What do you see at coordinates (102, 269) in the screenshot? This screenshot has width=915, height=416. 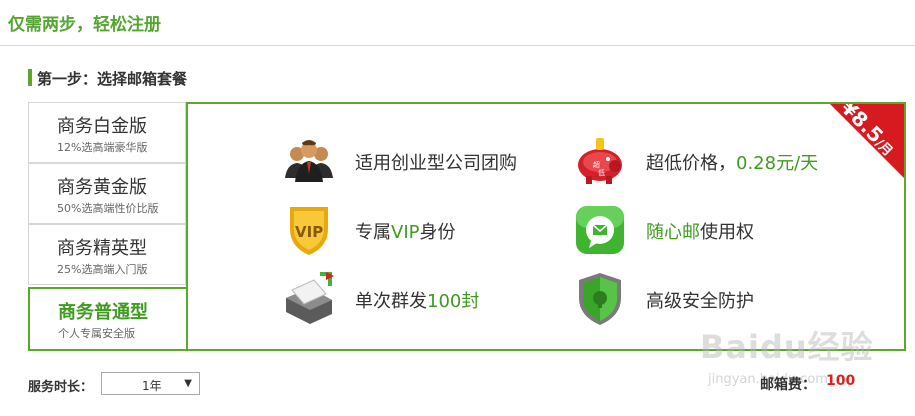 I see `plan-desc: 25%选高端入门版` at bounding box center [102, 269].